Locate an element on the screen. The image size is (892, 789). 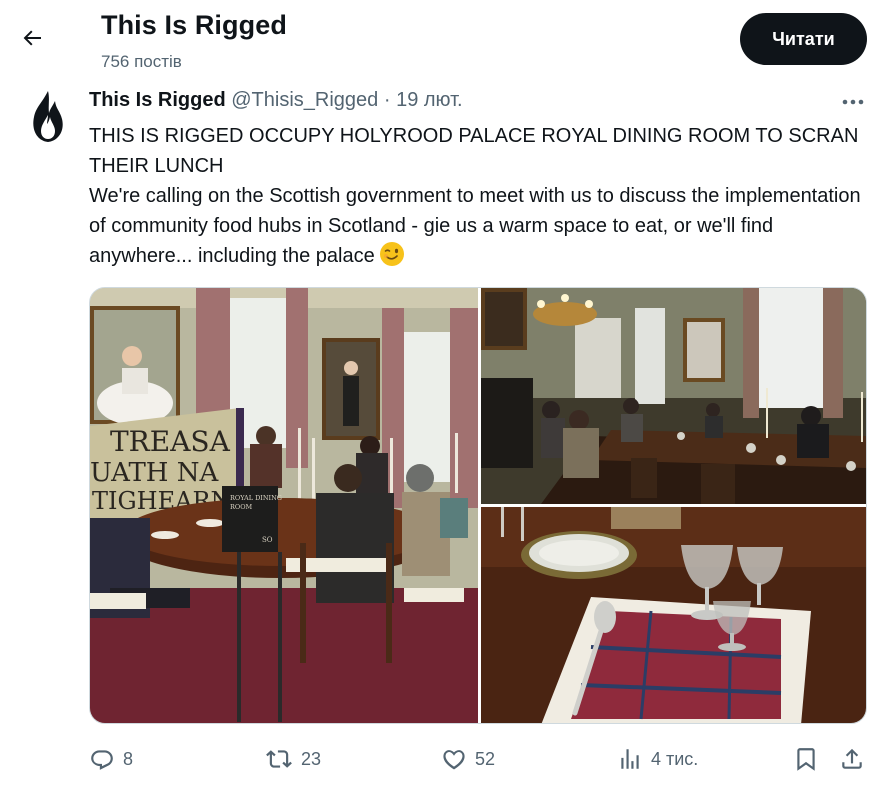
more-dots-icon is located at coordinates (853, 102).